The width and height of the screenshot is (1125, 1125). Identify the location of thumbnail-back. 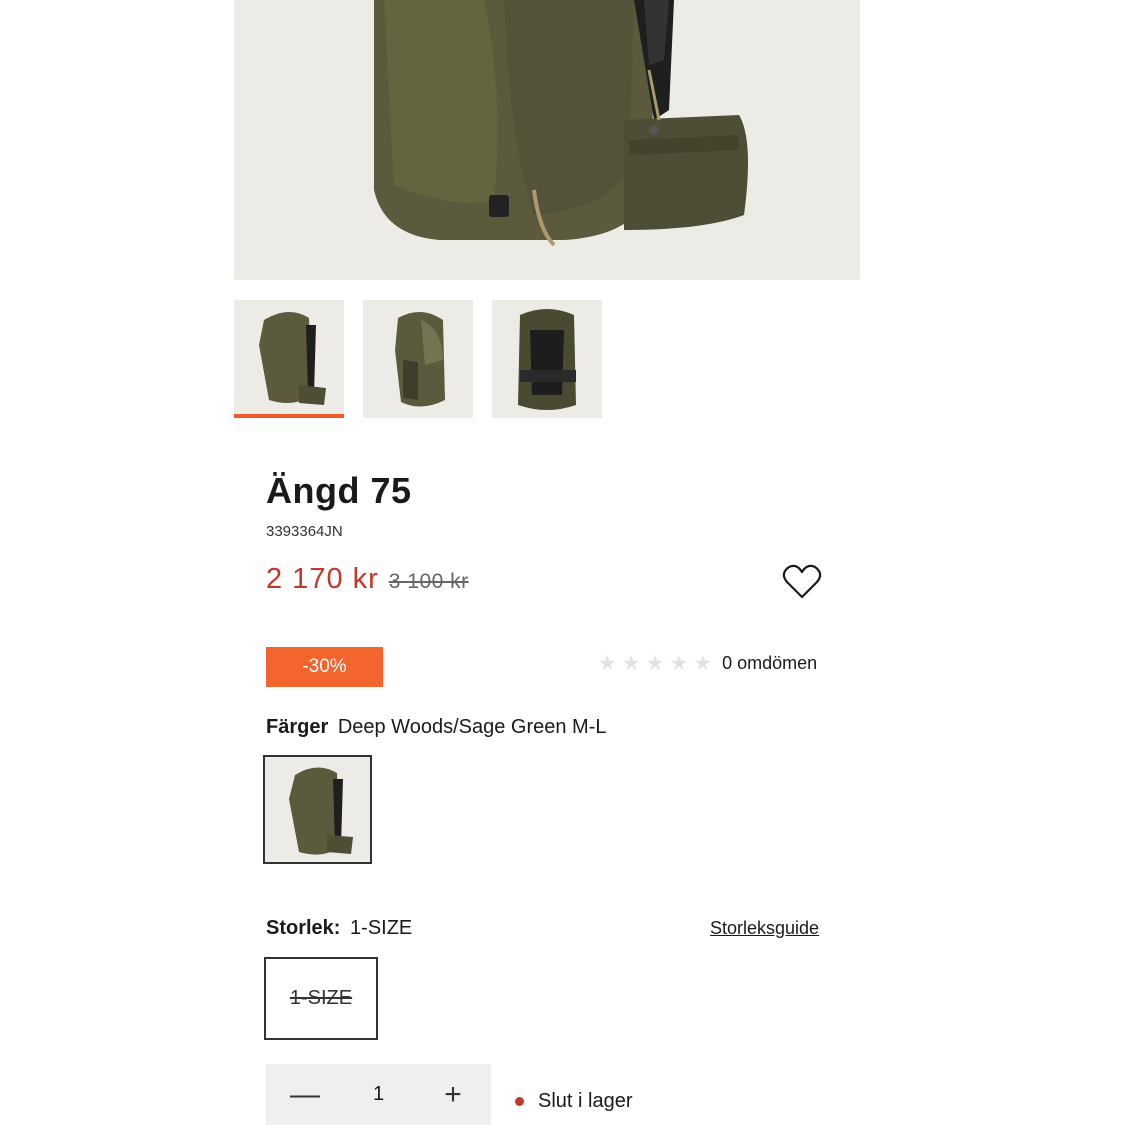
(547, 359).